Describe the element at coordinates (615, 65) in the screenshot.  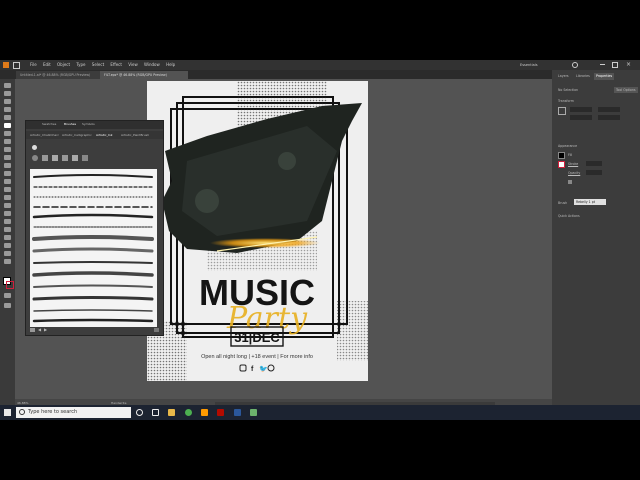
I see `maximize-button` at that location.